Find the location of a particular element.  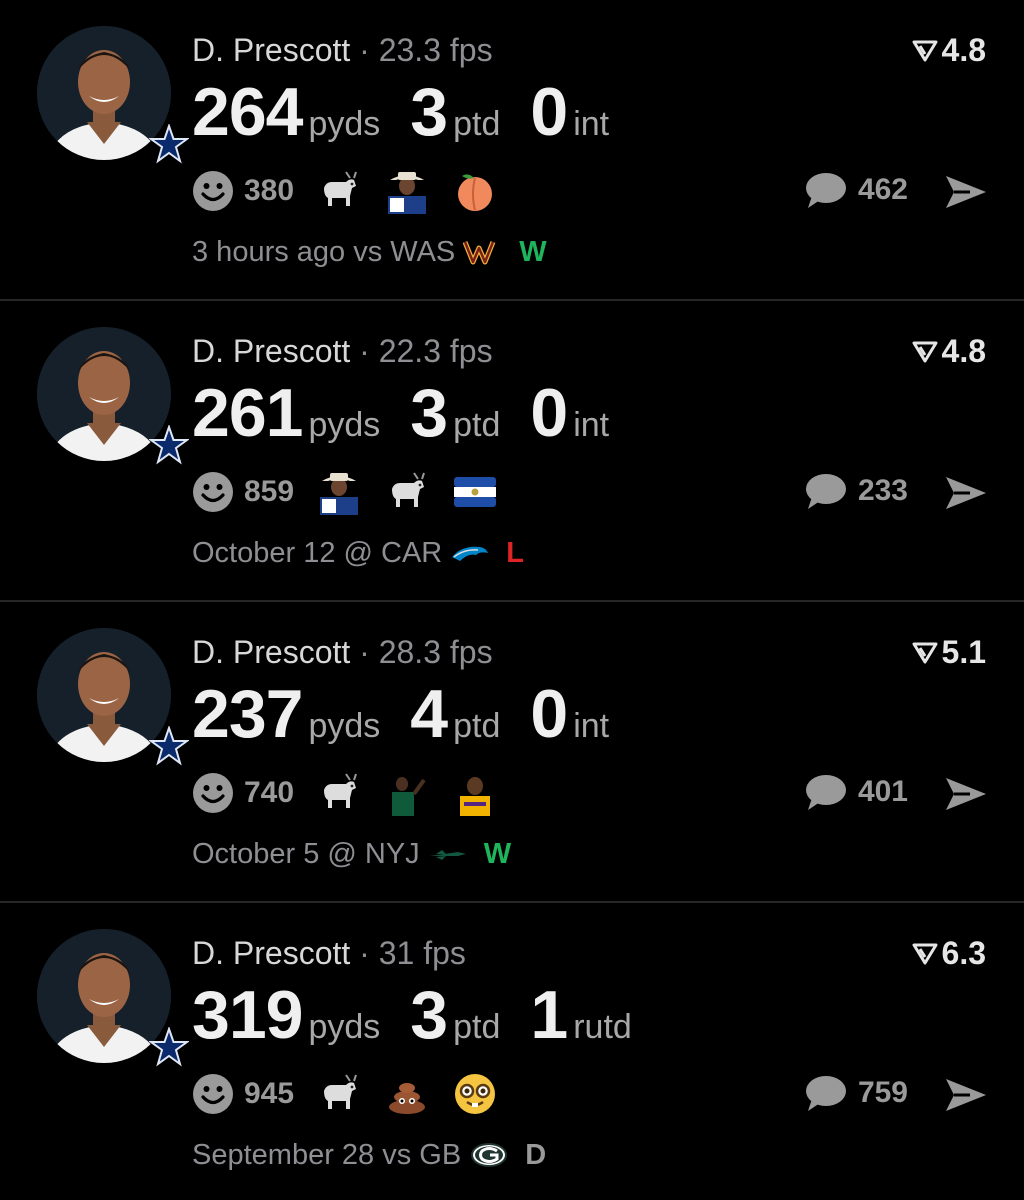

stat-unit: pyds is located at coordinates (344, 726).